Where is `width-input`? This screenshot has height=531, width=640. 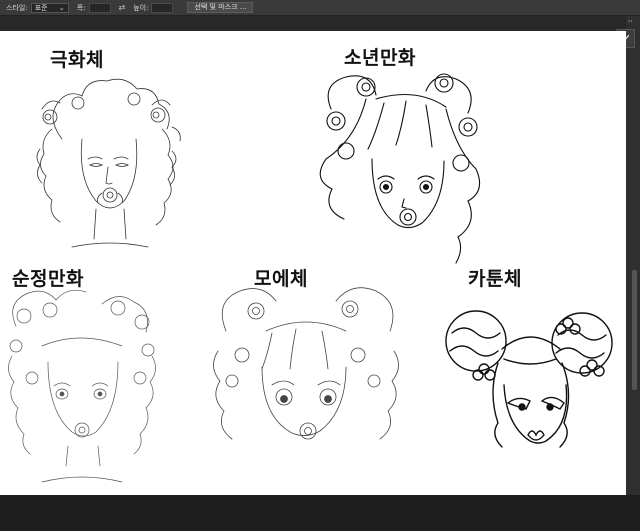 width-input is located at coordinates (99, 7).